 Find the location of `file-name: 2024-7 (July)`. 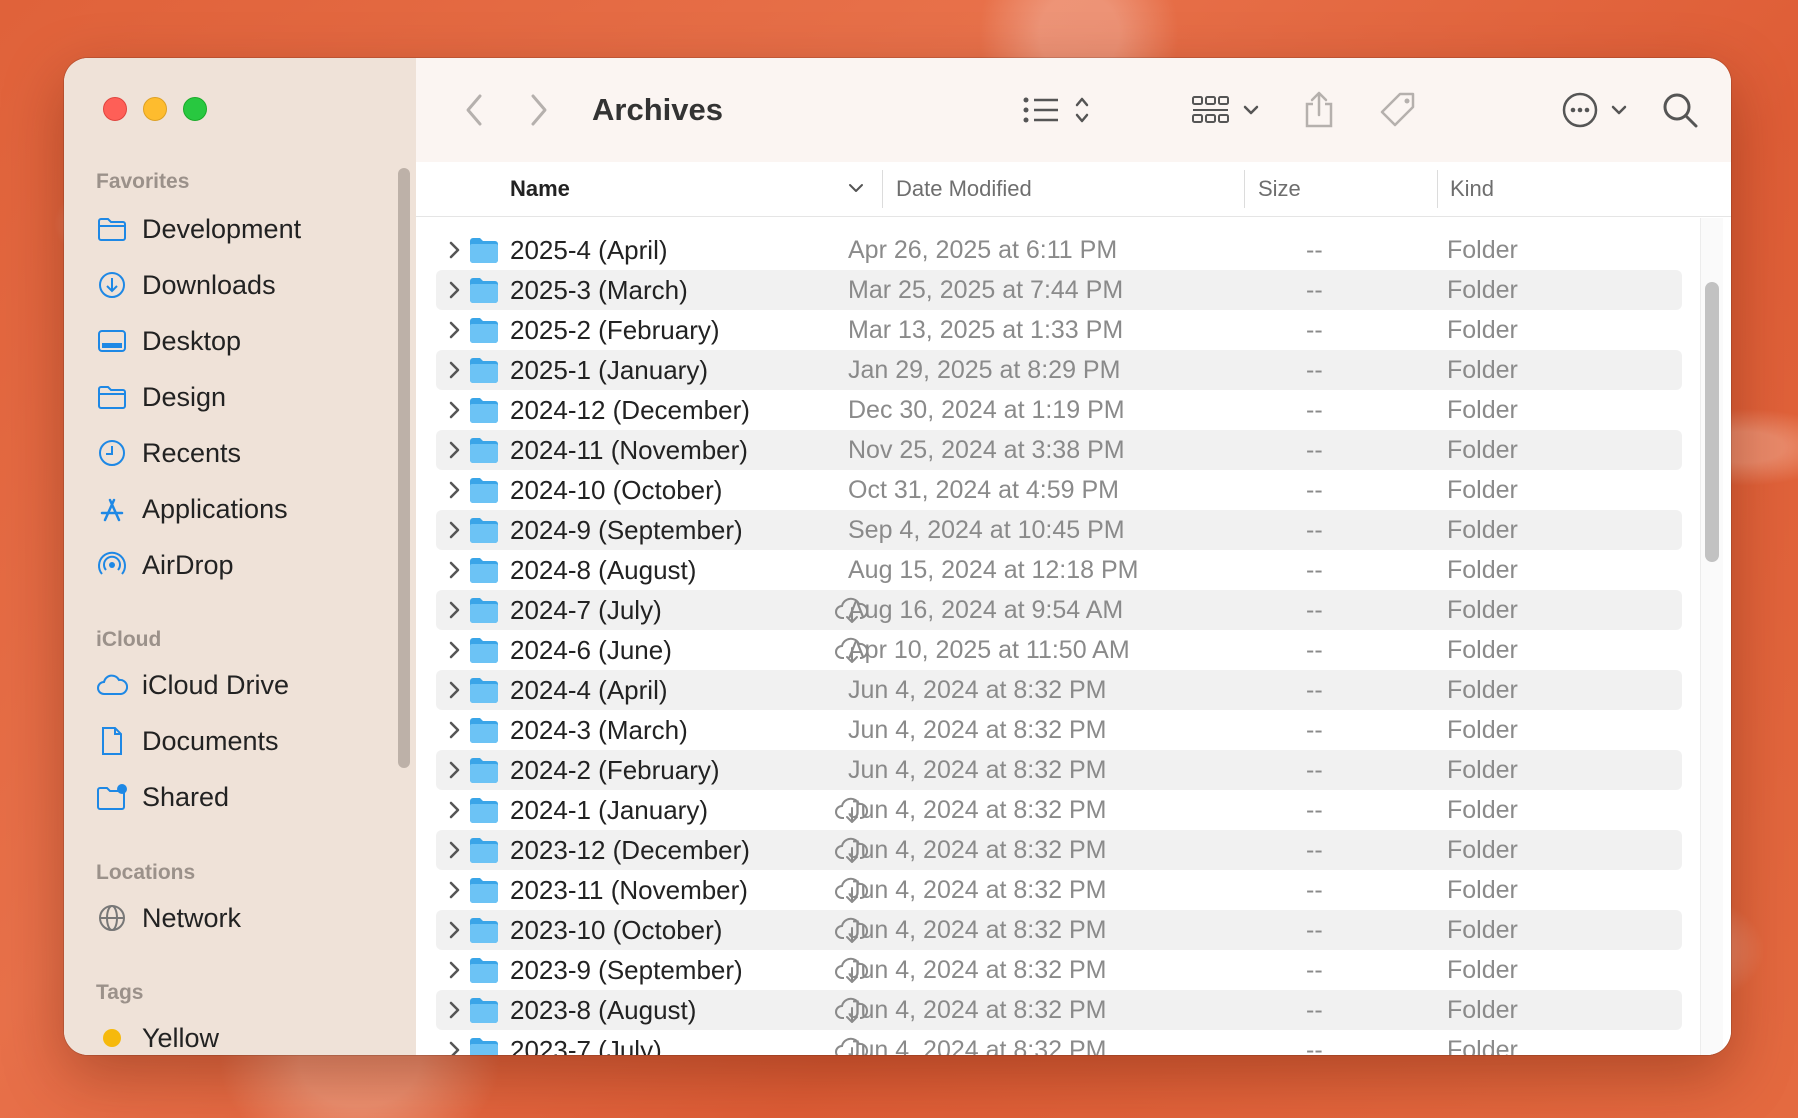

file-name: 2024-7 (July) is located at coordinates (586, 609).